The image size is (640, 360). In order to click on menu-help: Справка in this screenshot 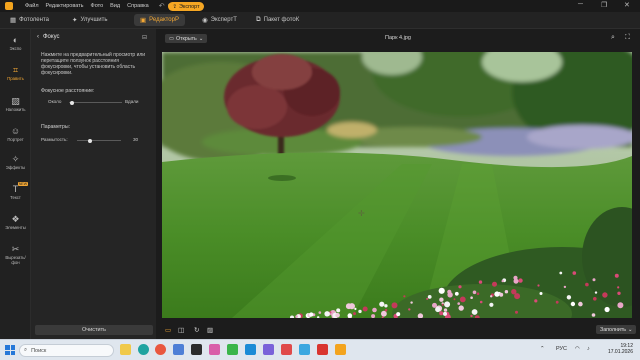, I will do `click(138, 6)`.